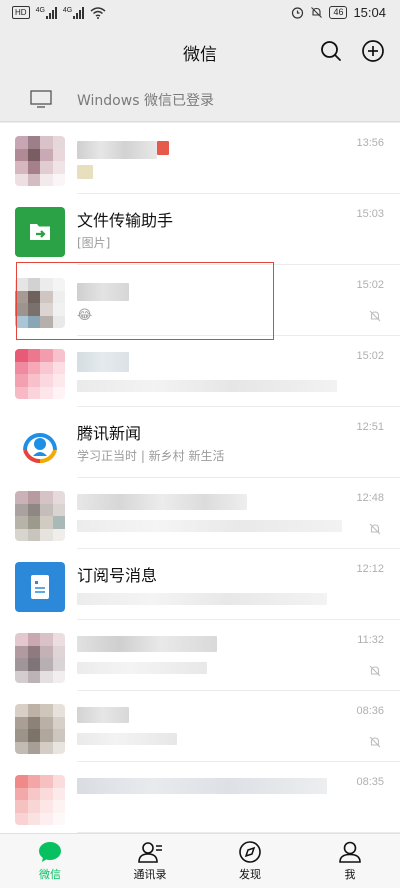 The width and height of the screenshot is (400, 888). I want to click on chat-name: 腾讯新闻, so click(109, 433).